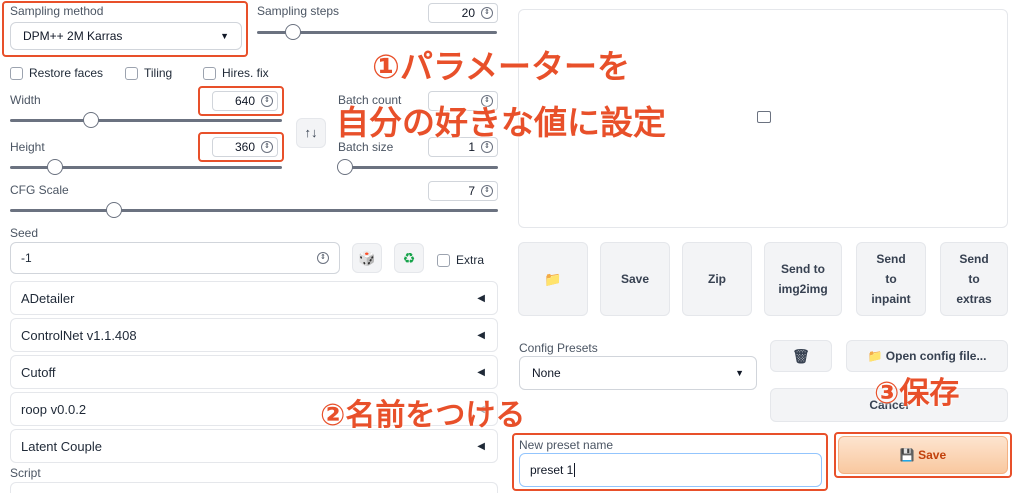 The width and height of the screenshot is (1024, 493). Describe the element at coordinates (125, 29) in the screenshot. I see `highlight-sampling-method` at that location.